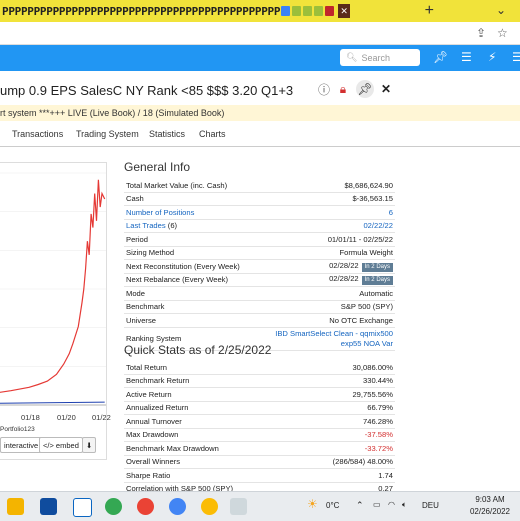 This screenshot has height=521, width=520. What do you see at coordinates (198, 350) in the screenshot?
I see `quick-stats-title: Quick Stats as of 2/25/2022` at bounding box center [198, 350].